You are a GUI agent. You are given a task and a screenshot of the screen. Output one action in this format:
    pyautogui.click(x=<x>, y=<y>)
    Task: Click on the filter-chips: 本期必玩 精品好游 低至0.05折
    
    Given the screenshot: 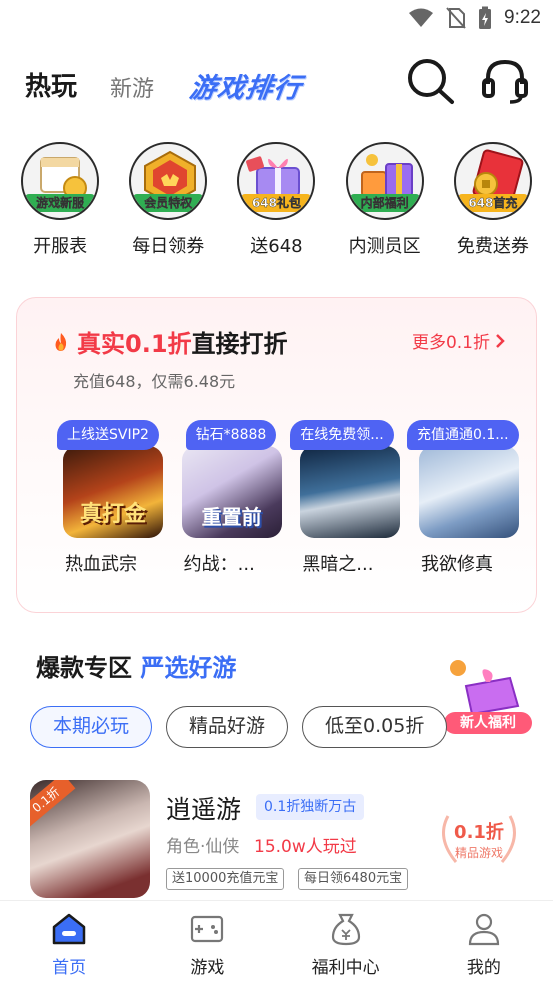 What is the action you would take?
    pyautogui.click(x=291, y=728)
    